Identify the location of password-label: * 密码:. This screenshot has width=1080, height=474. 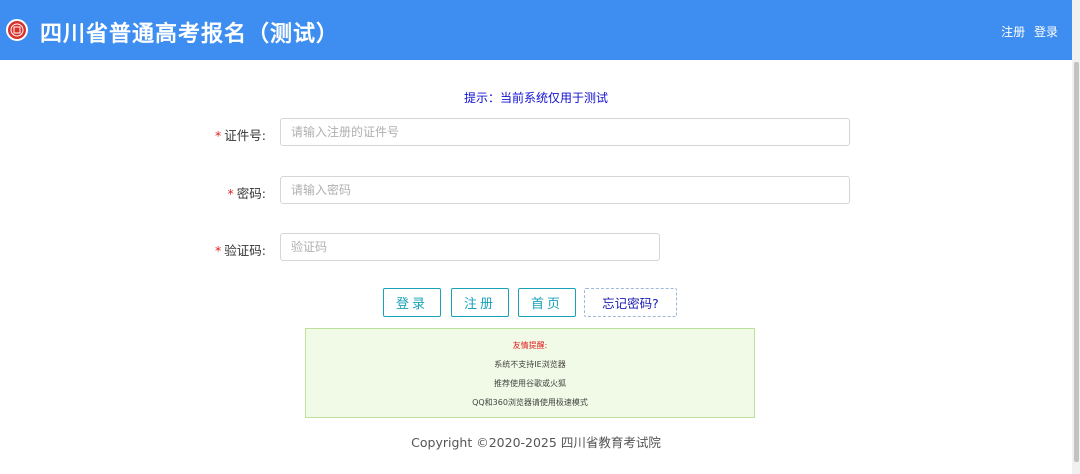
(246, 193).